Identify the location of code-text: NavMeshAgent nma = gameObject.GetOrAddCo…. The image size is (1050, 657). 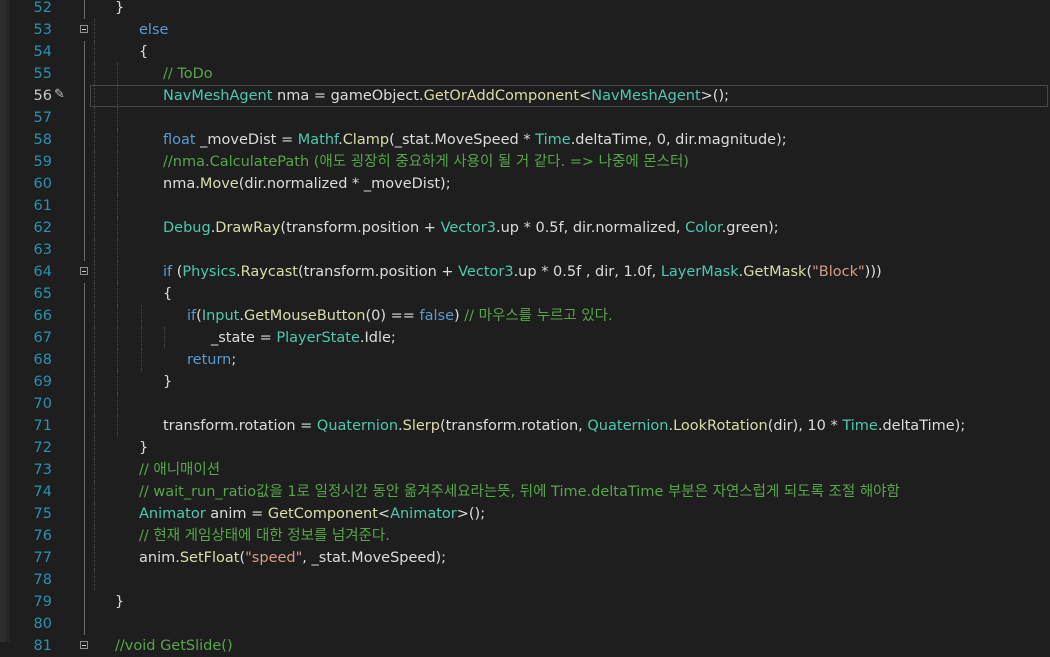
(446, 96).